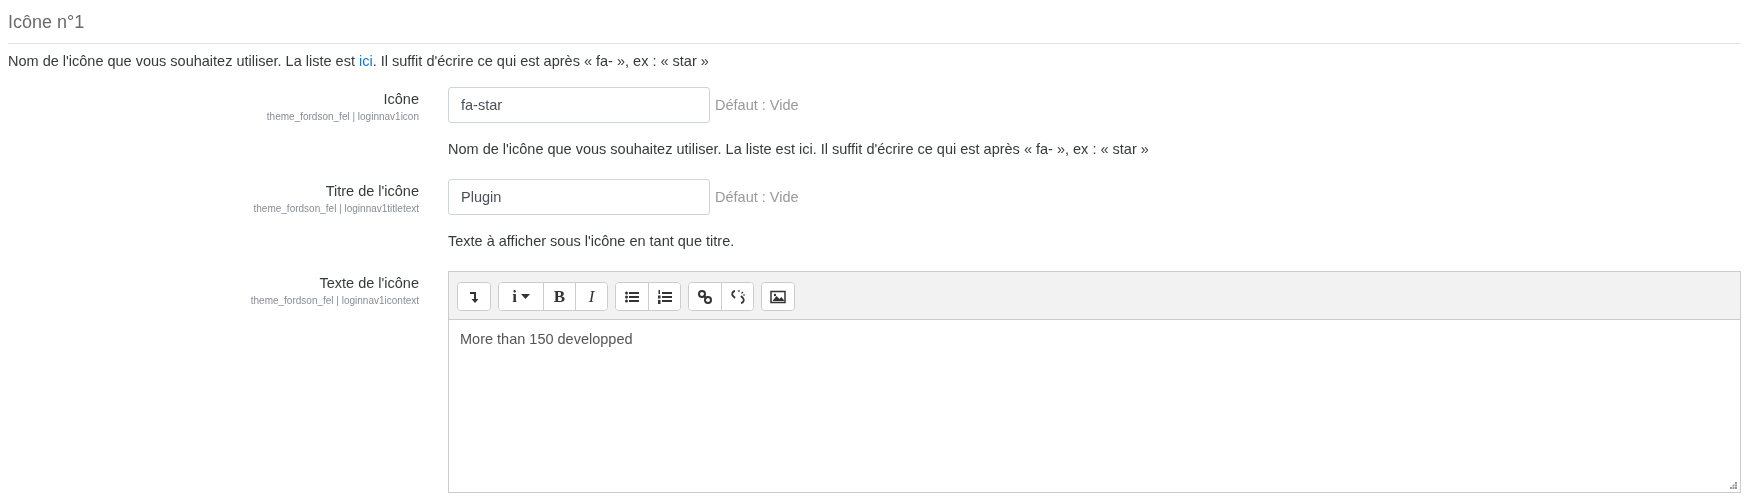  I want to click on setting-id: theme_fordson_fel | loginnav1titletext, so click(336, 208).